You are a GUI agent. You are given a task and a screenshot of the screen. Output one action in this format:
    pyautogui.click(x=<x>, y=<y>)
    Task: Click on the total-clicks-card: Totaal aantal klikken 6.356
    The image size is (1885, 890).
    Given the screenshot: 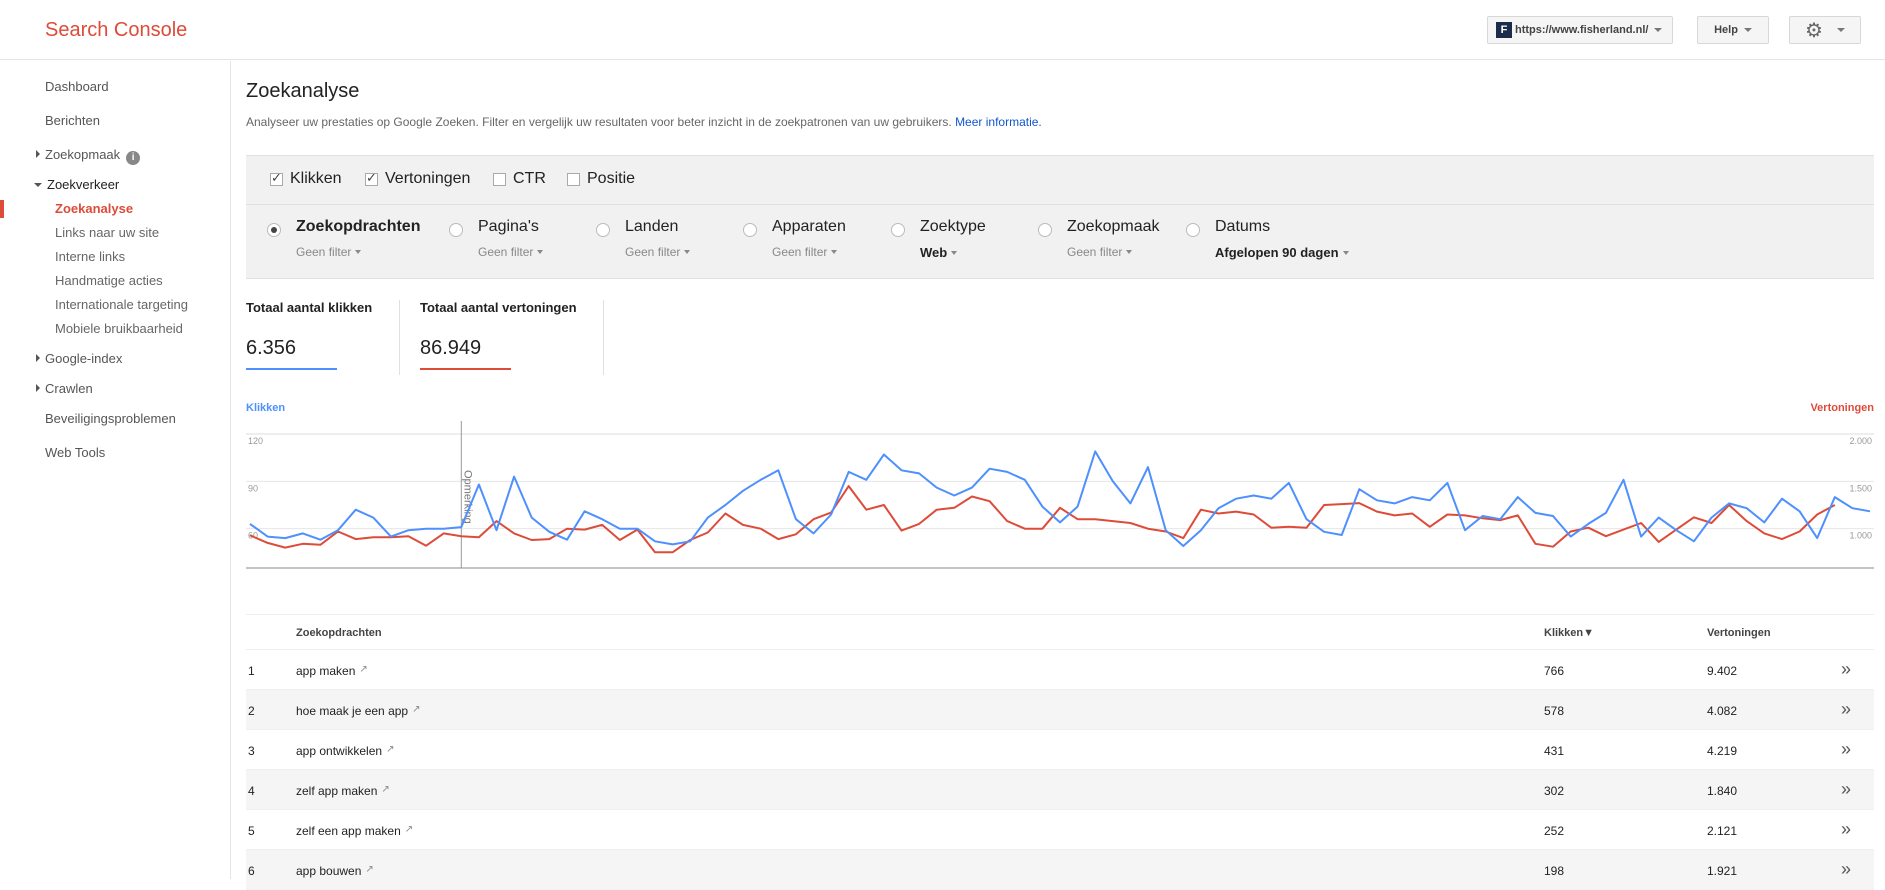 What is the action you would take?
    pyautogui.click(x=309, y=338)
    